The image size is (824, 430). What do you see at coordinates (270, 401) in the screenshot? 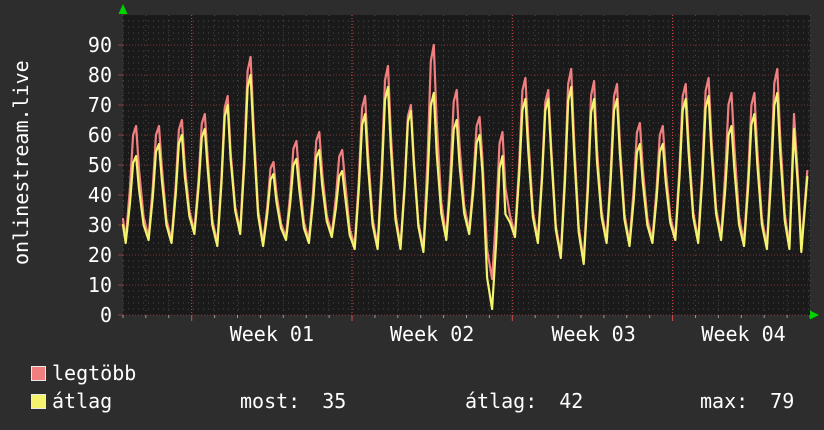
I see `stat-most-label: most:` at bounding box center [270, 401].